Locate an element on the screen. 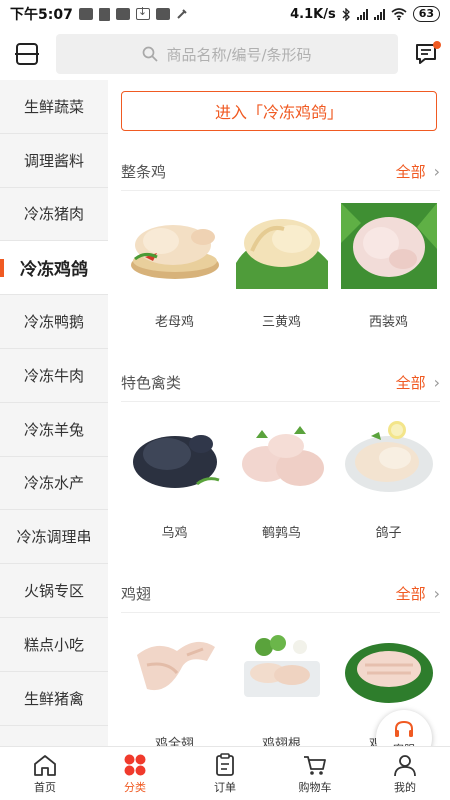 Image resolution: width=450 pixels, height=800 pixels. sidebar-item-sauces: 调理酱料 is located at coordinates (54, 161).